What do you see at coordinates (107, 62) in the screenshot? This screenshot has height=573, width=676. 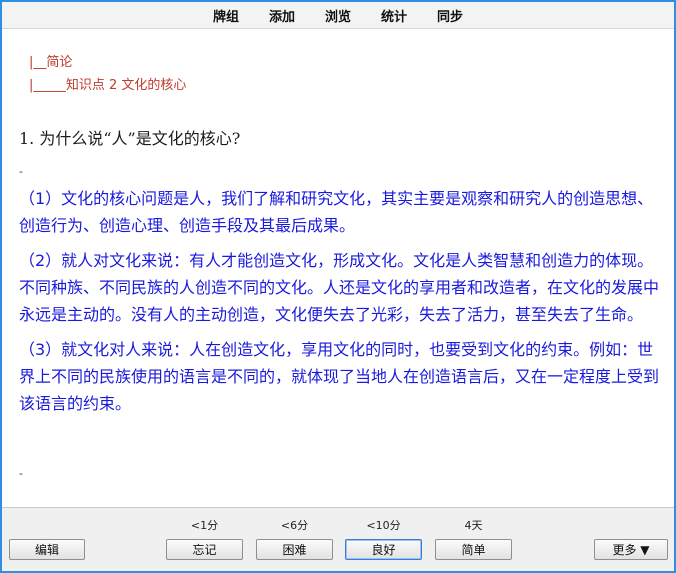 I see `breadcrumb-item-overview: |__简论` at bounding box center [107, 62].